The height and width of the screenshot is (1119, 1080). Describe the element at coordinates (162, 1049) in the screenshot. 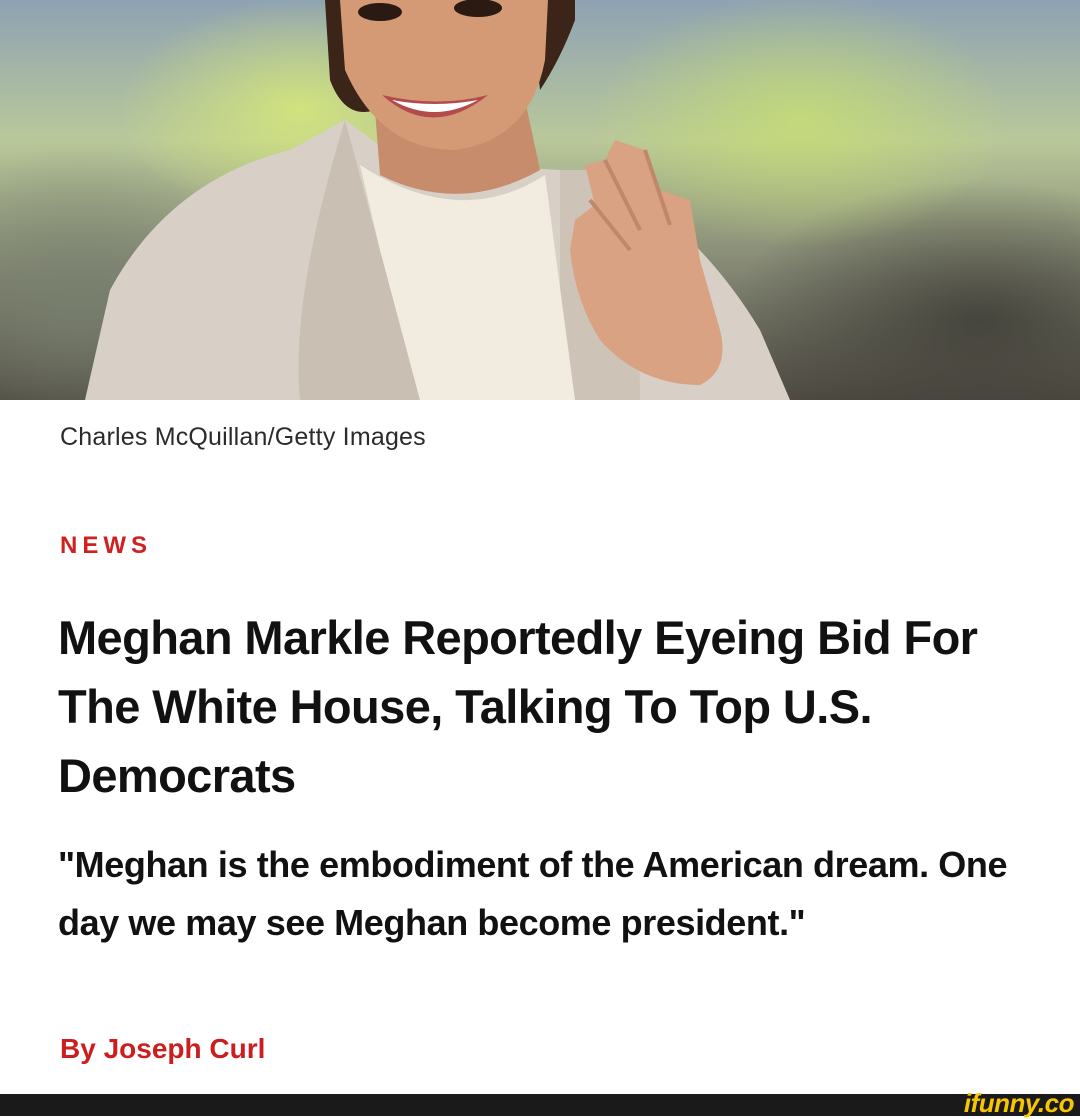

I see `author-byline: By Joseph Curl` at that location.